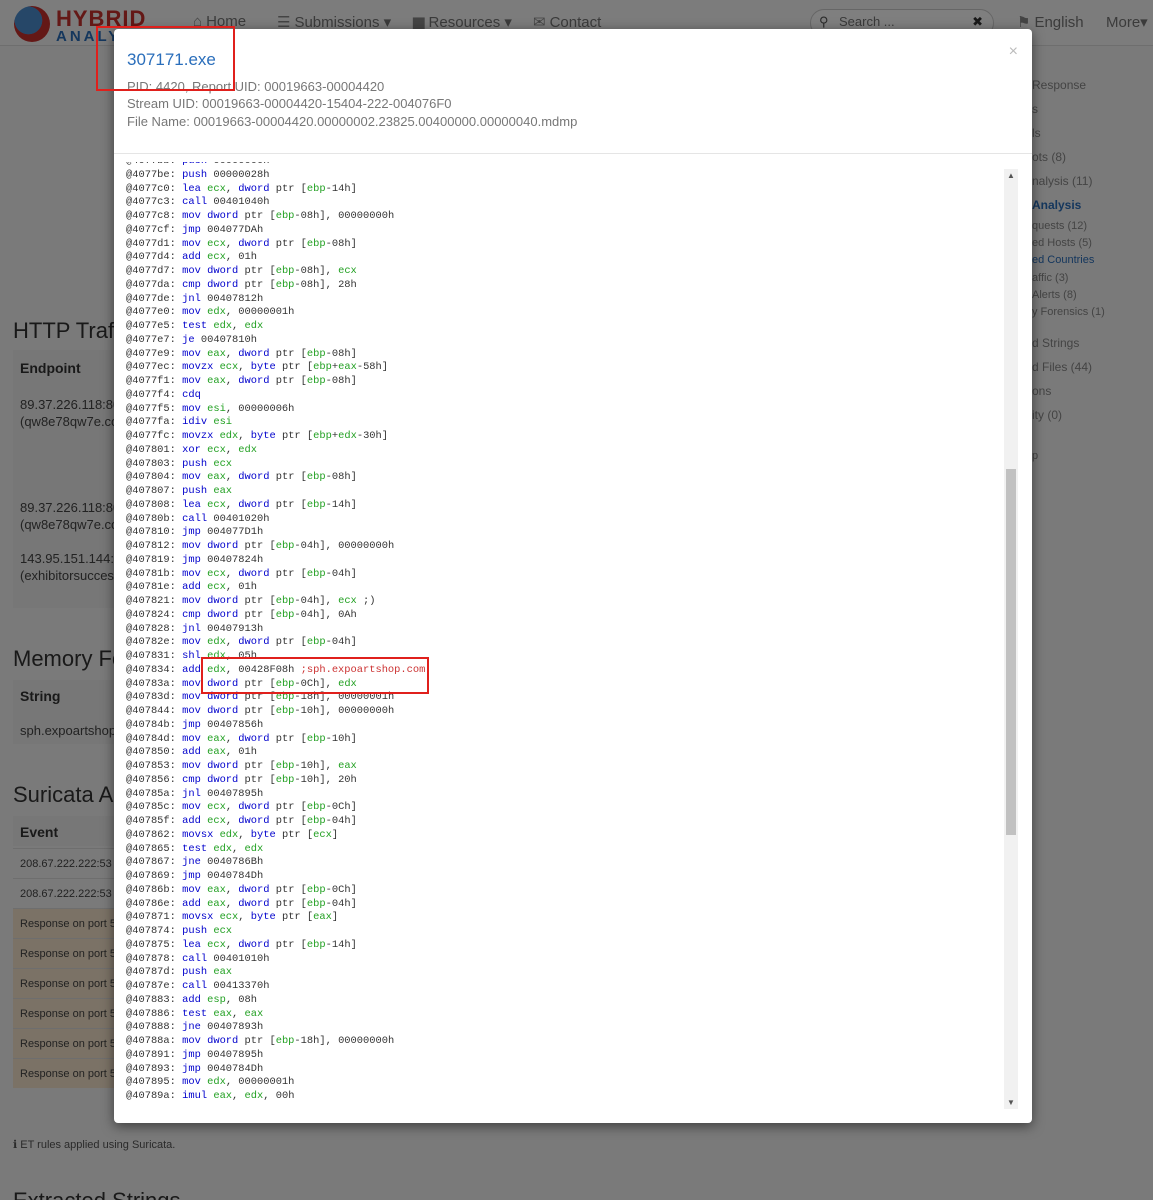 This screenshot has width=1153, height=1200. I want to click on instruction-address: @40785f:, so click(154, 821).